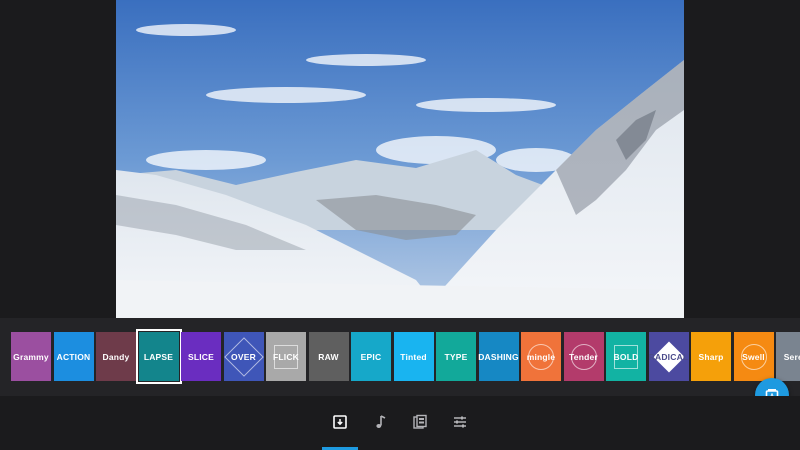 This screenshot has width=800, height=450. I want to click on filter-icon, so click(340, 422).